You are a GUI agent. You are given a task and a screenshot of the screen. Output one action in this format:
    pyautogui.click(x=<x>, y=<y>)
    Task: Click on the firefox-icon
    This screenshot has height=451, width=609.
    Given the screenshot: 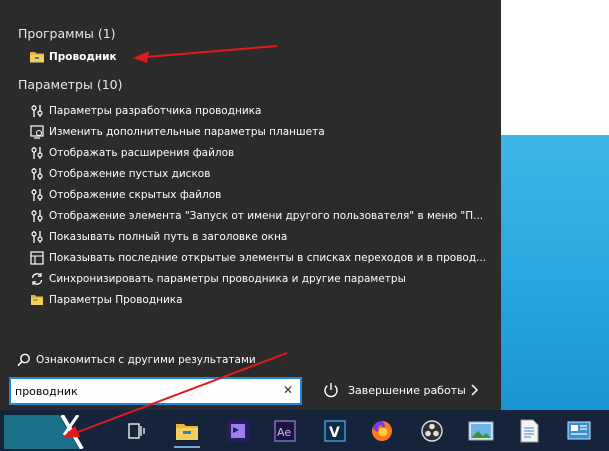 What is the action you would take?
    pyautogui.click(x=382, y=431)
    